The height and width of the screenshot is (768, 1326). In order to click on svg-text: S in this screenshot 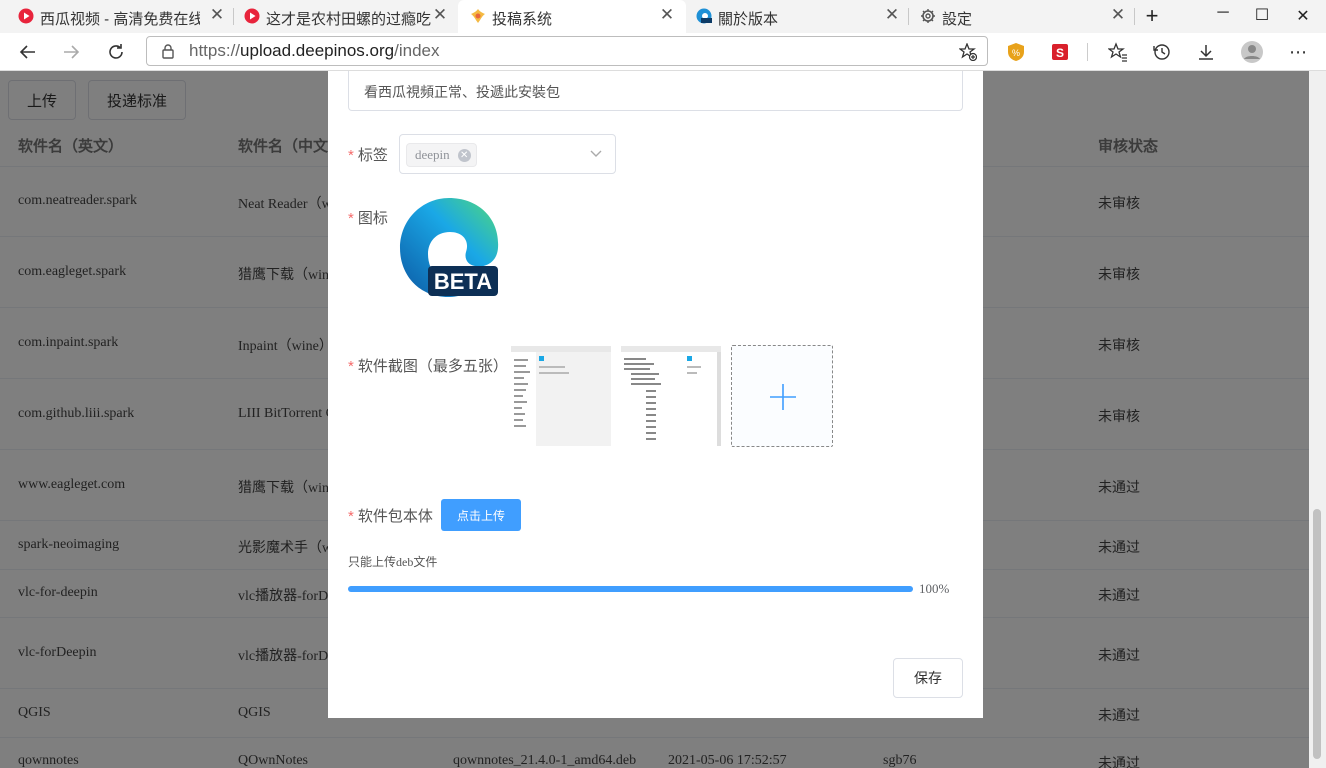, I will do `click(1060, 53)`.